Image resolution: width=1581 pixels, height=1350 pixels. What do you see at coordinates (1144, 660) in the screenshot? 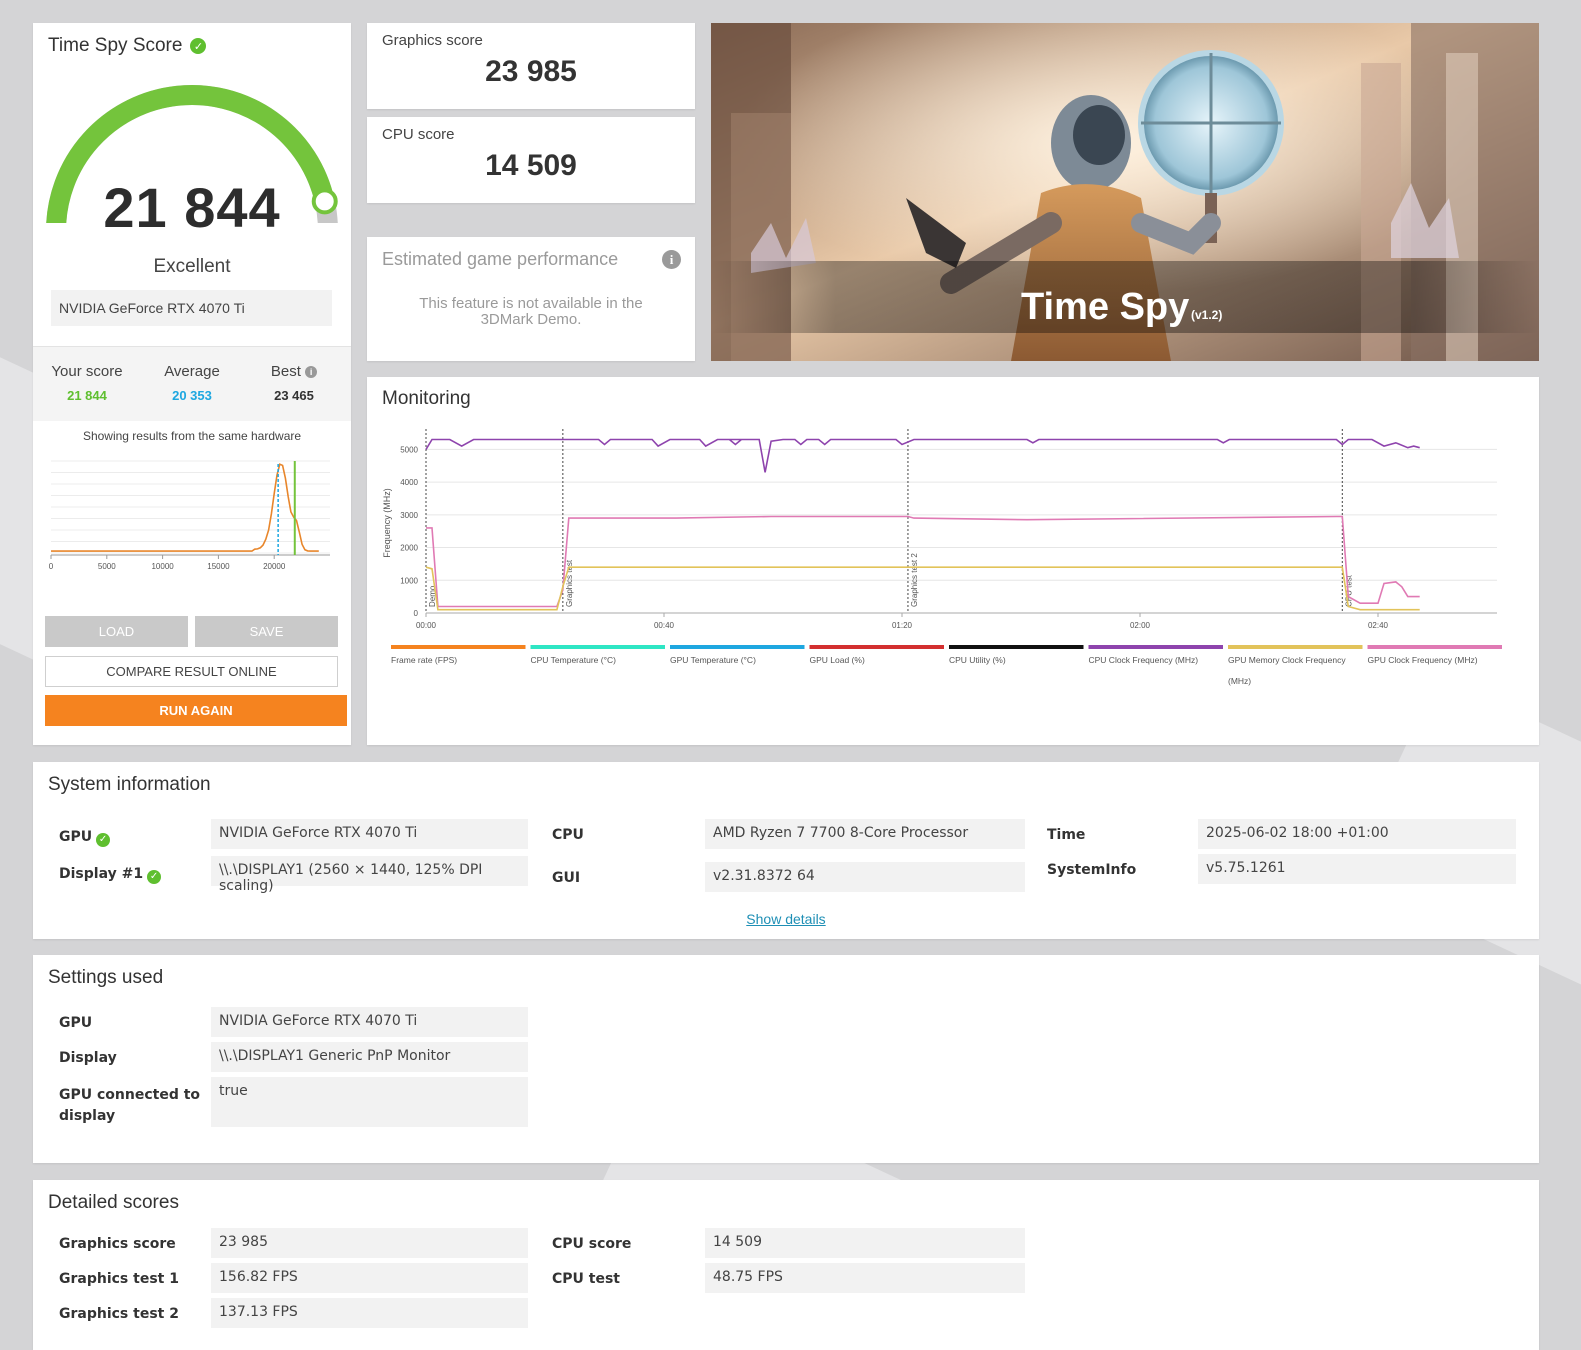
I see `chart-legend-label: CPU Clock Frequency (MHz)` at bounding box center [1144, 660].